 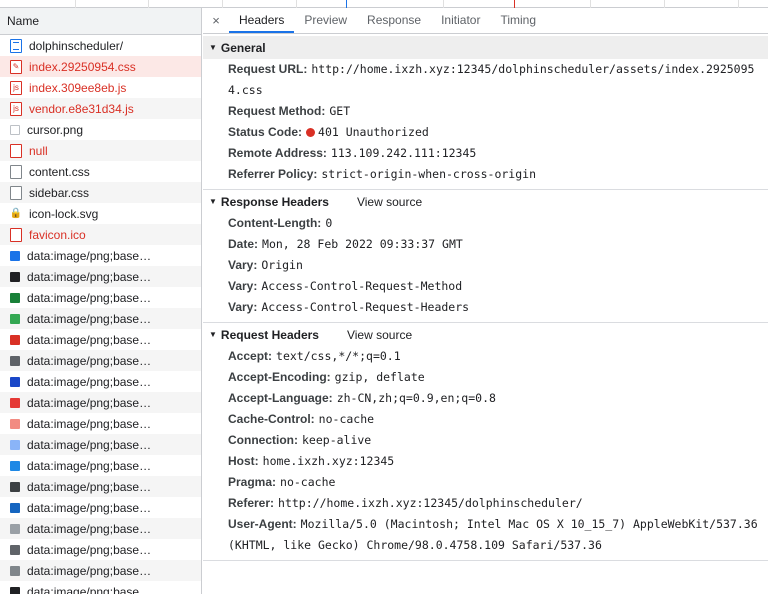 What do you see at coordinates (100, 192) in the screenshot?
I see `request-row: sidebar.css` at bounding box center [100, 192].